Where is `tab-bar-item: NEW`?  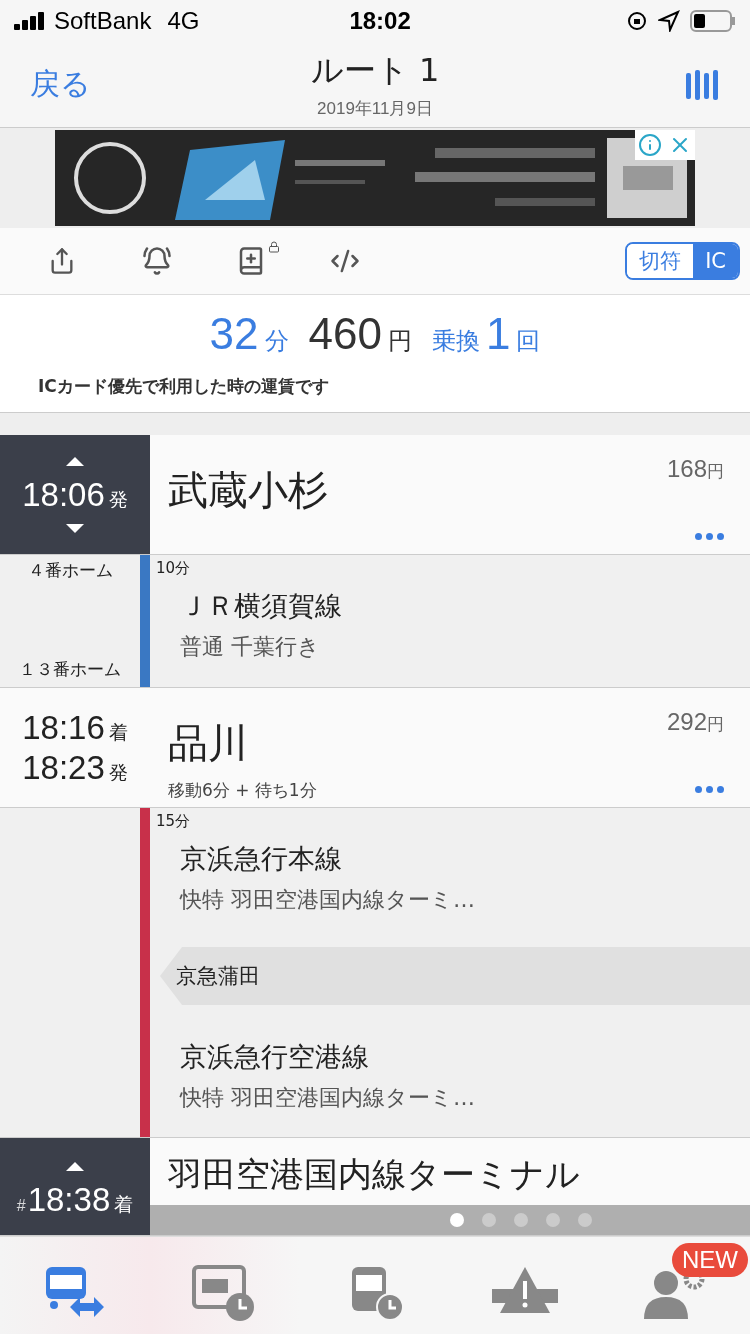 tab-bar-item: NEW is located at coordinates (675, 1285).